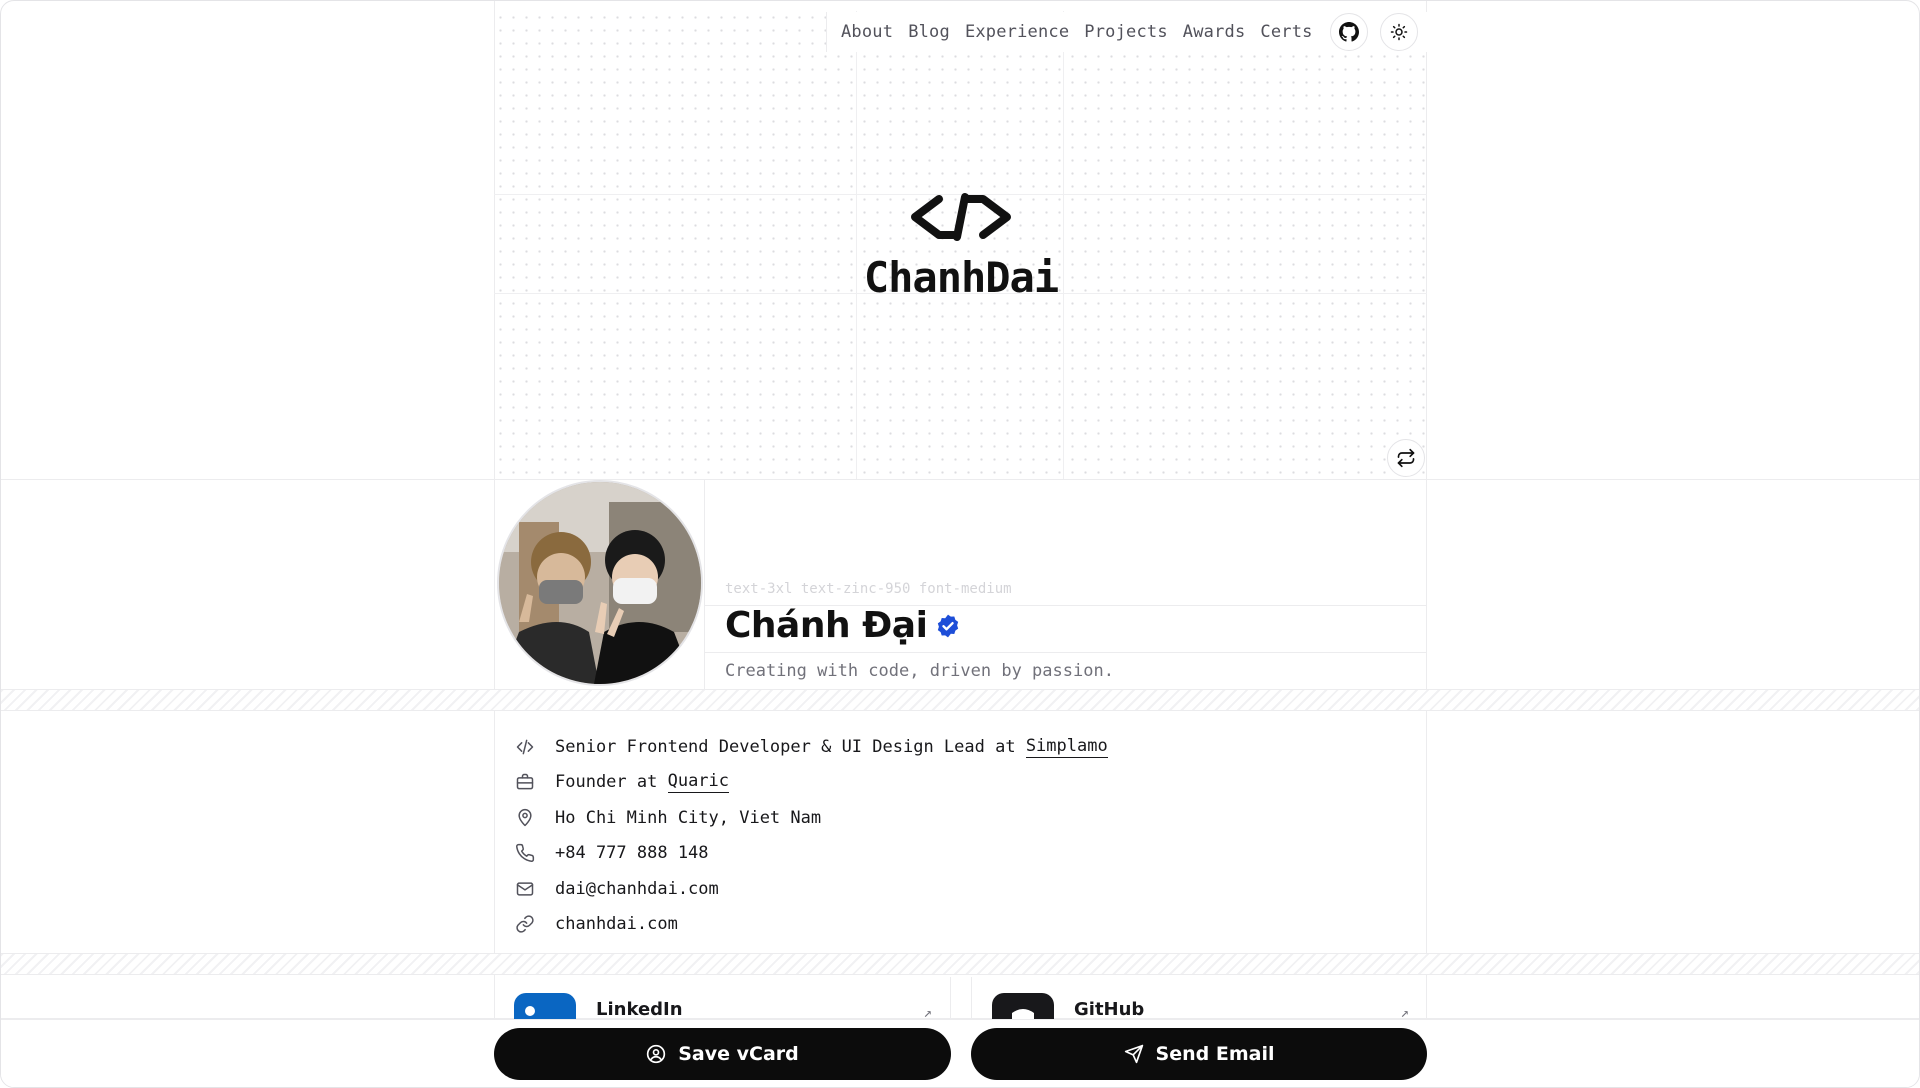  Describe the element at coordinates (1109, 1009) in the screenshot. I see `github-label: GitHub` at that location.